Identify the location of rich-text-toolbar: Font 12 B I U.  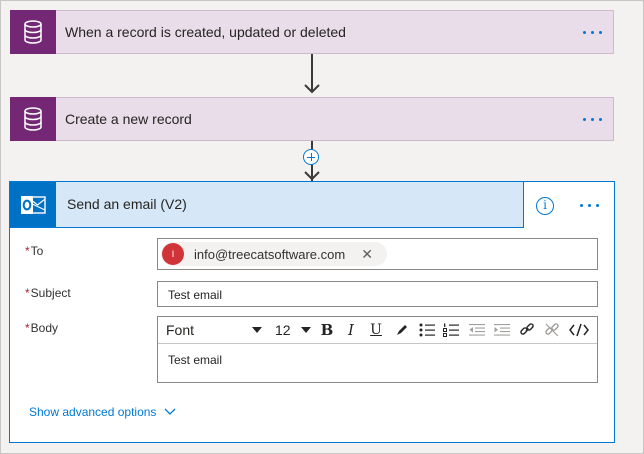
(377, 330).